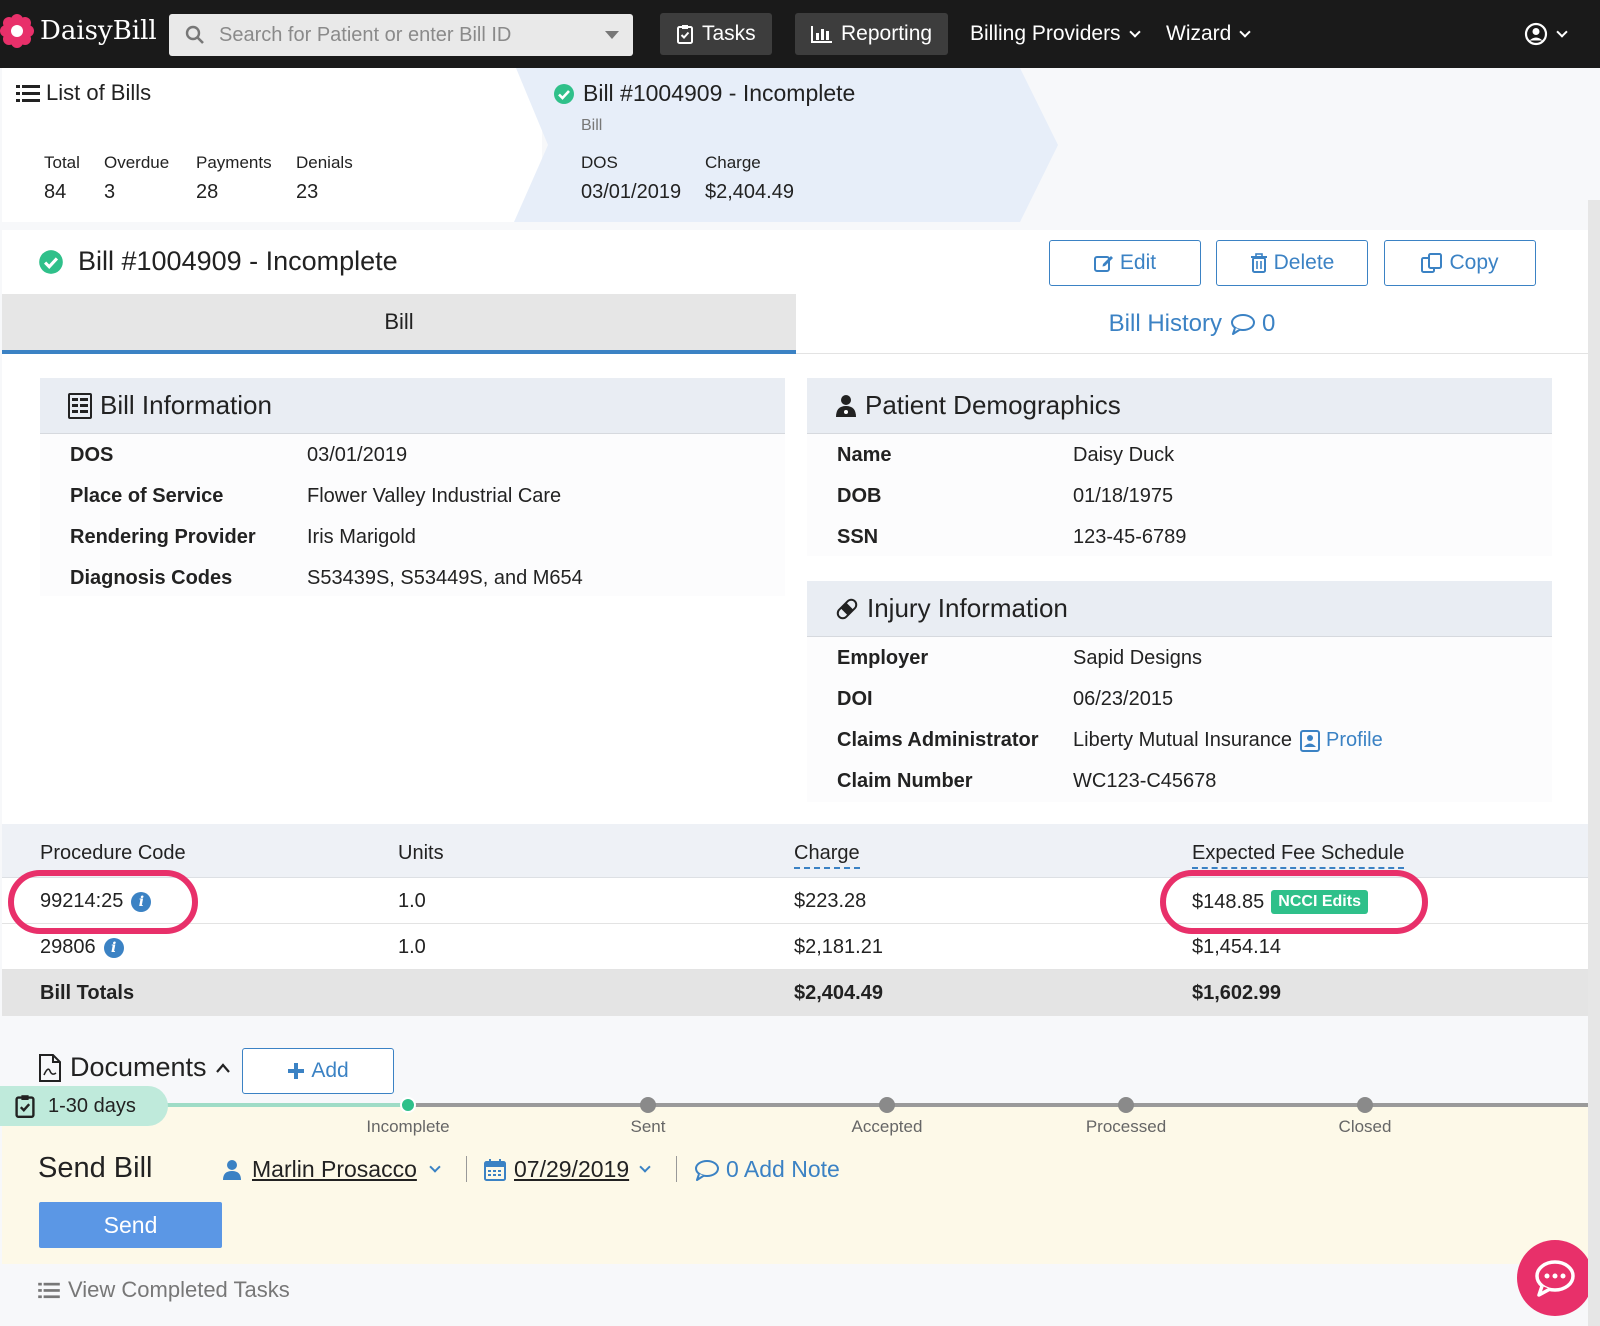 This screenshot has width=1600, height=1326. What do you see at coordinates (495, 1169) in the screenshot?
I see `calendar-icon` at bounding box center [495, 1169].